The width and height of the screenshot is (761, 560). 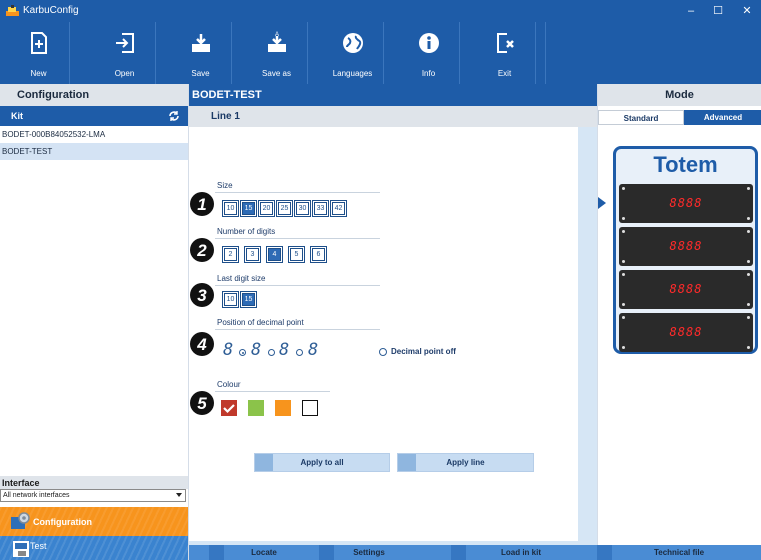 I want to click on interface-header: Interface, so click(x=94, y=482).